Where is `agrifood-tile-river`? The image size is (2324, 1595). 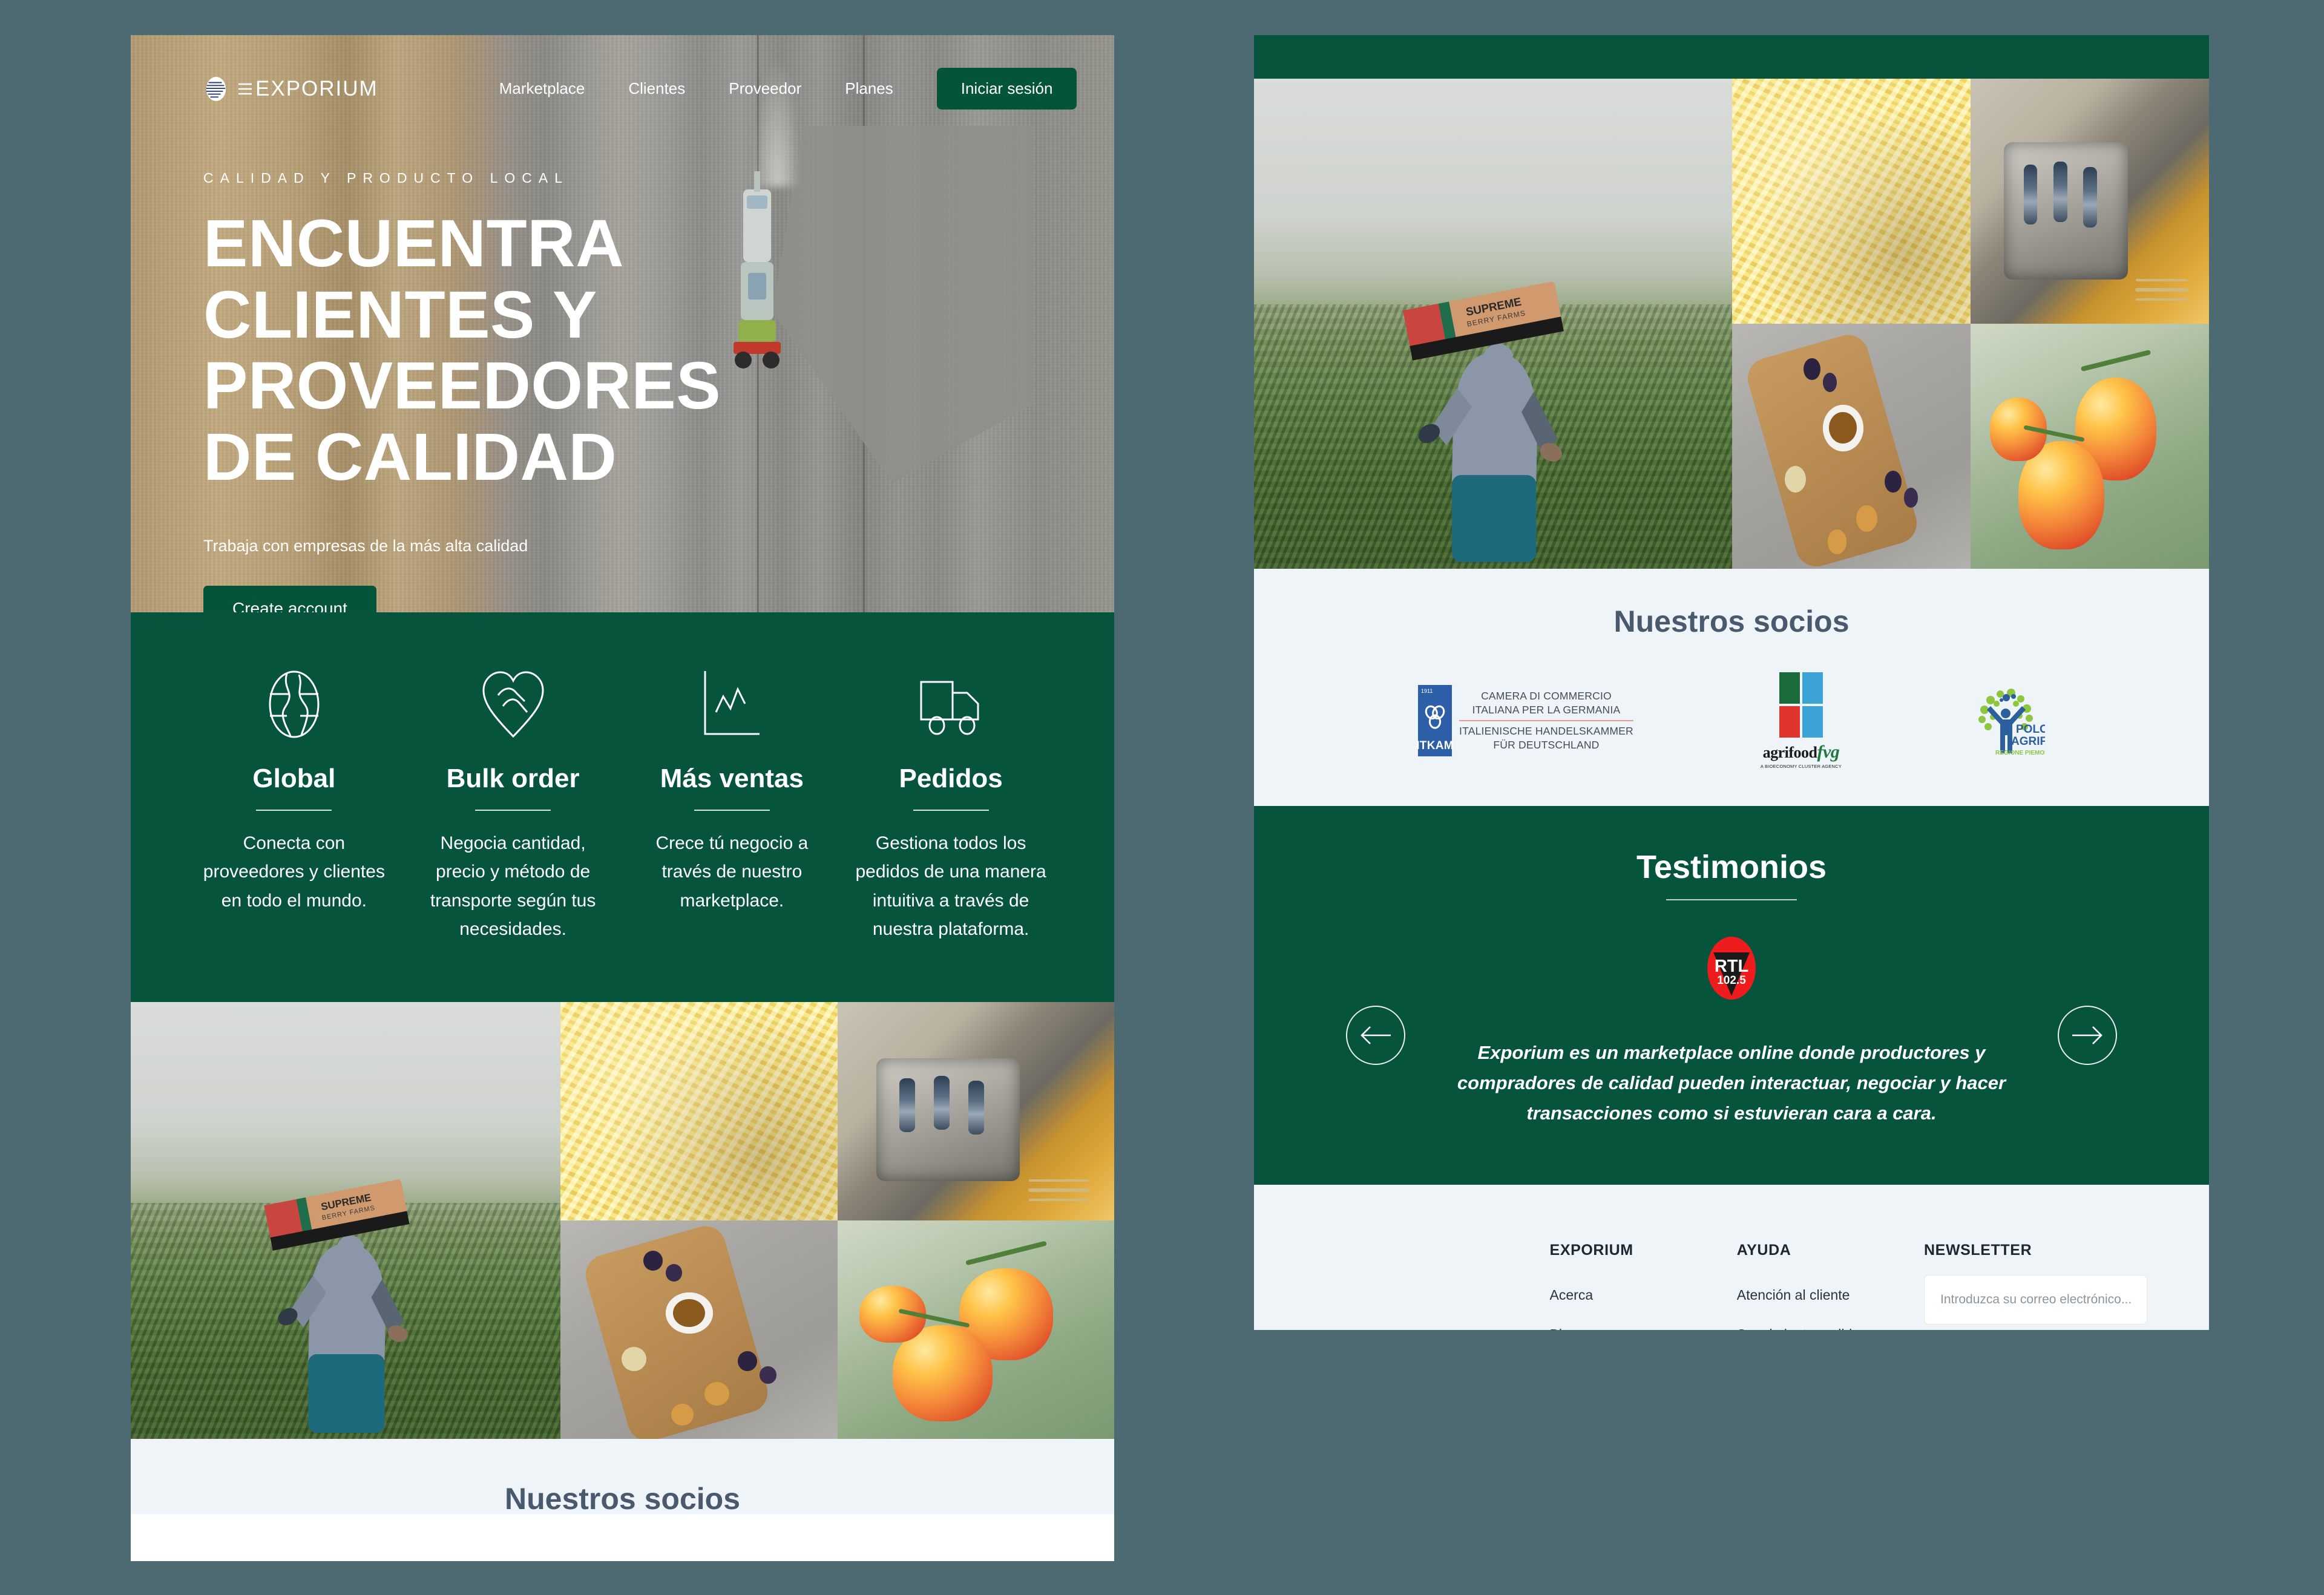 agrifood-tile-river is located at coordinates (1812, 722).